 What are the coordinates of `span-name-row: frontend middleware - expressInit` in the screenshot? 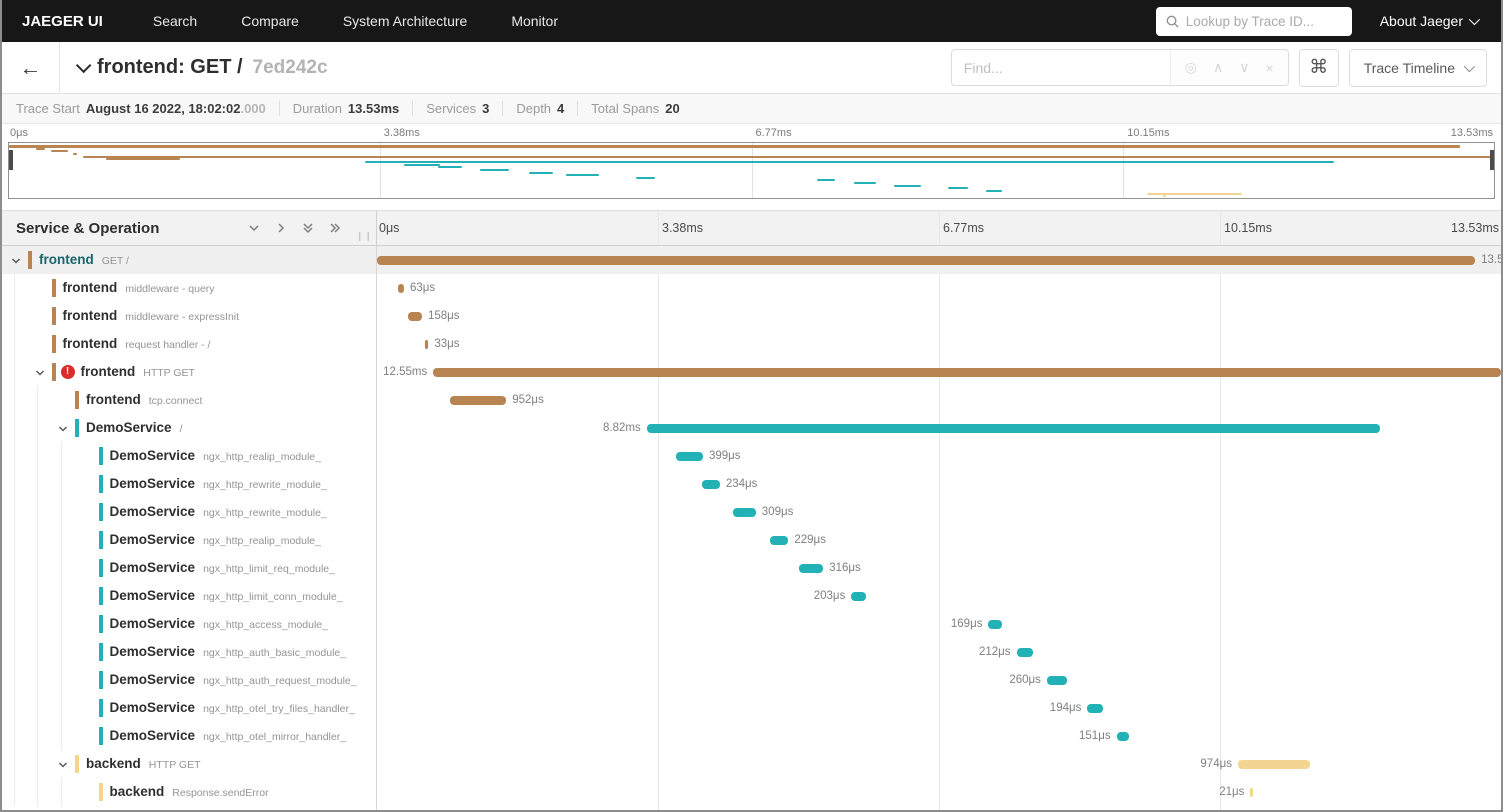 It's located at (189, 316).